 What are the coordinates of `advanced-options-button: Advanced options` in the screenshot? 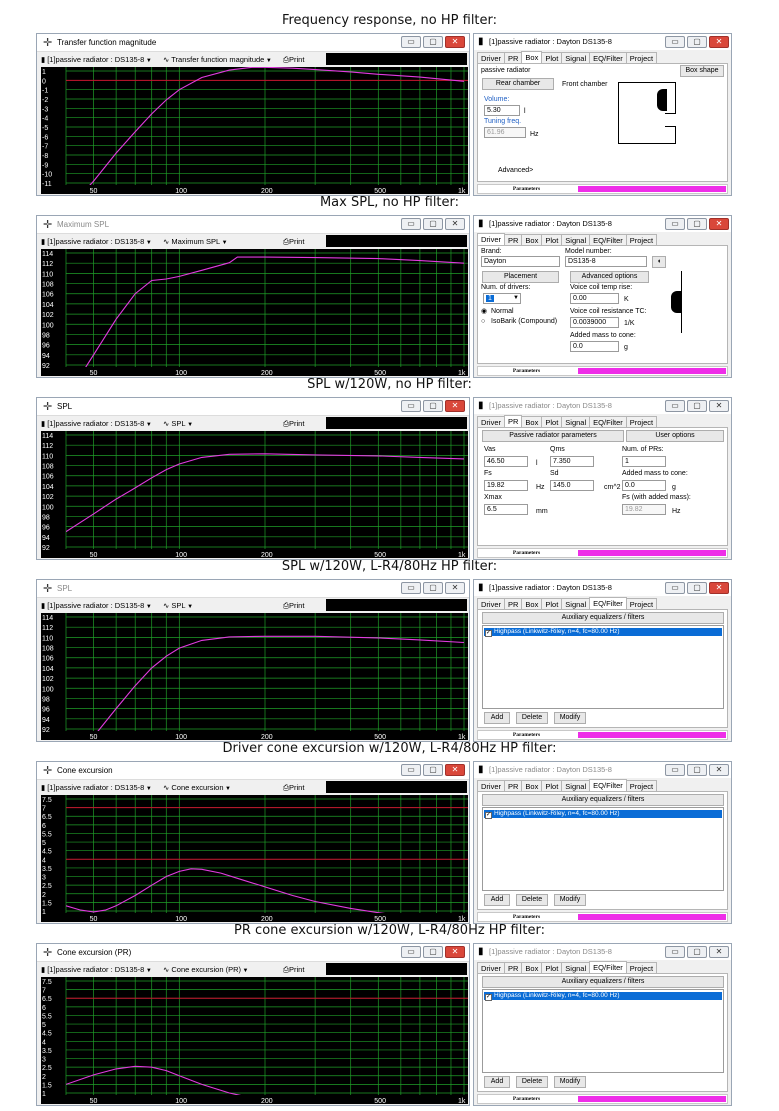 It's located at (609, 277).